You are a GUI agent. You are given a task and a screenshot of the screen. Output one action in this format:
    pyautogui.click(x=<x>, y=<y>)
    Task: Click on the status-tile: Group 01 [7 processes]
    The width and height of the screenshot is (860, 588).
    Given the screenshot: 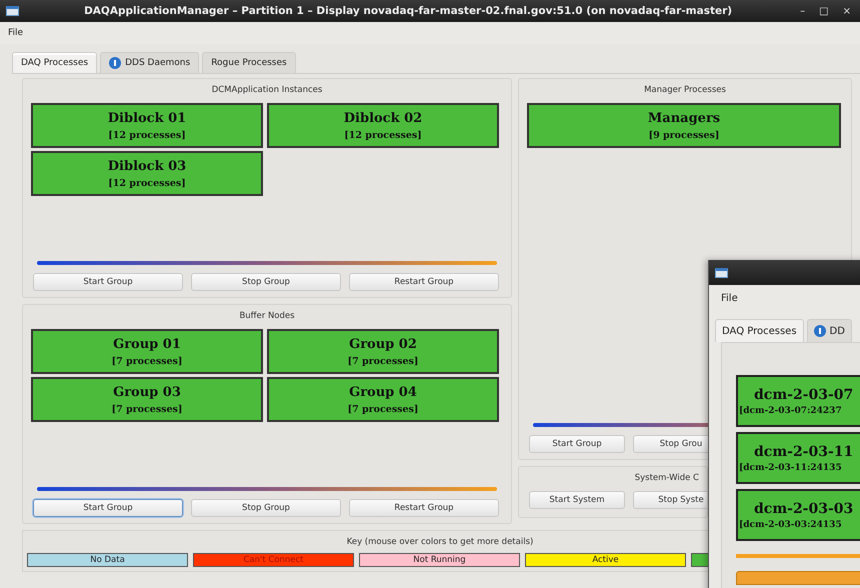 What is the action you would take?
    pyautogui.click(x=147, y=351)
    